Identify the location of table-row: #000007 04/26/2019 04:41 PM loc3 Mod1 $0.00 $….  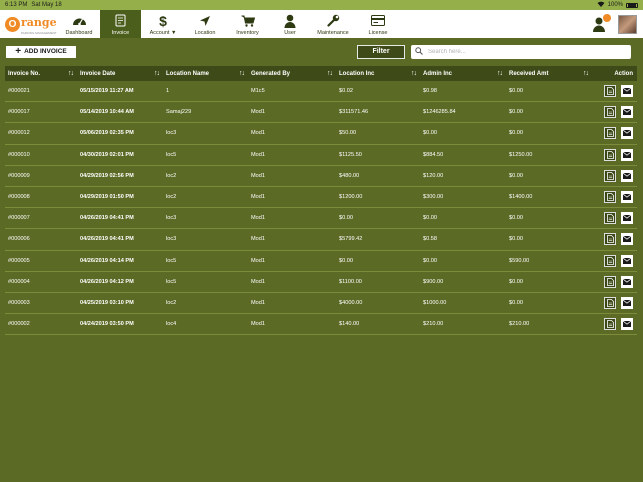
(321, 219).